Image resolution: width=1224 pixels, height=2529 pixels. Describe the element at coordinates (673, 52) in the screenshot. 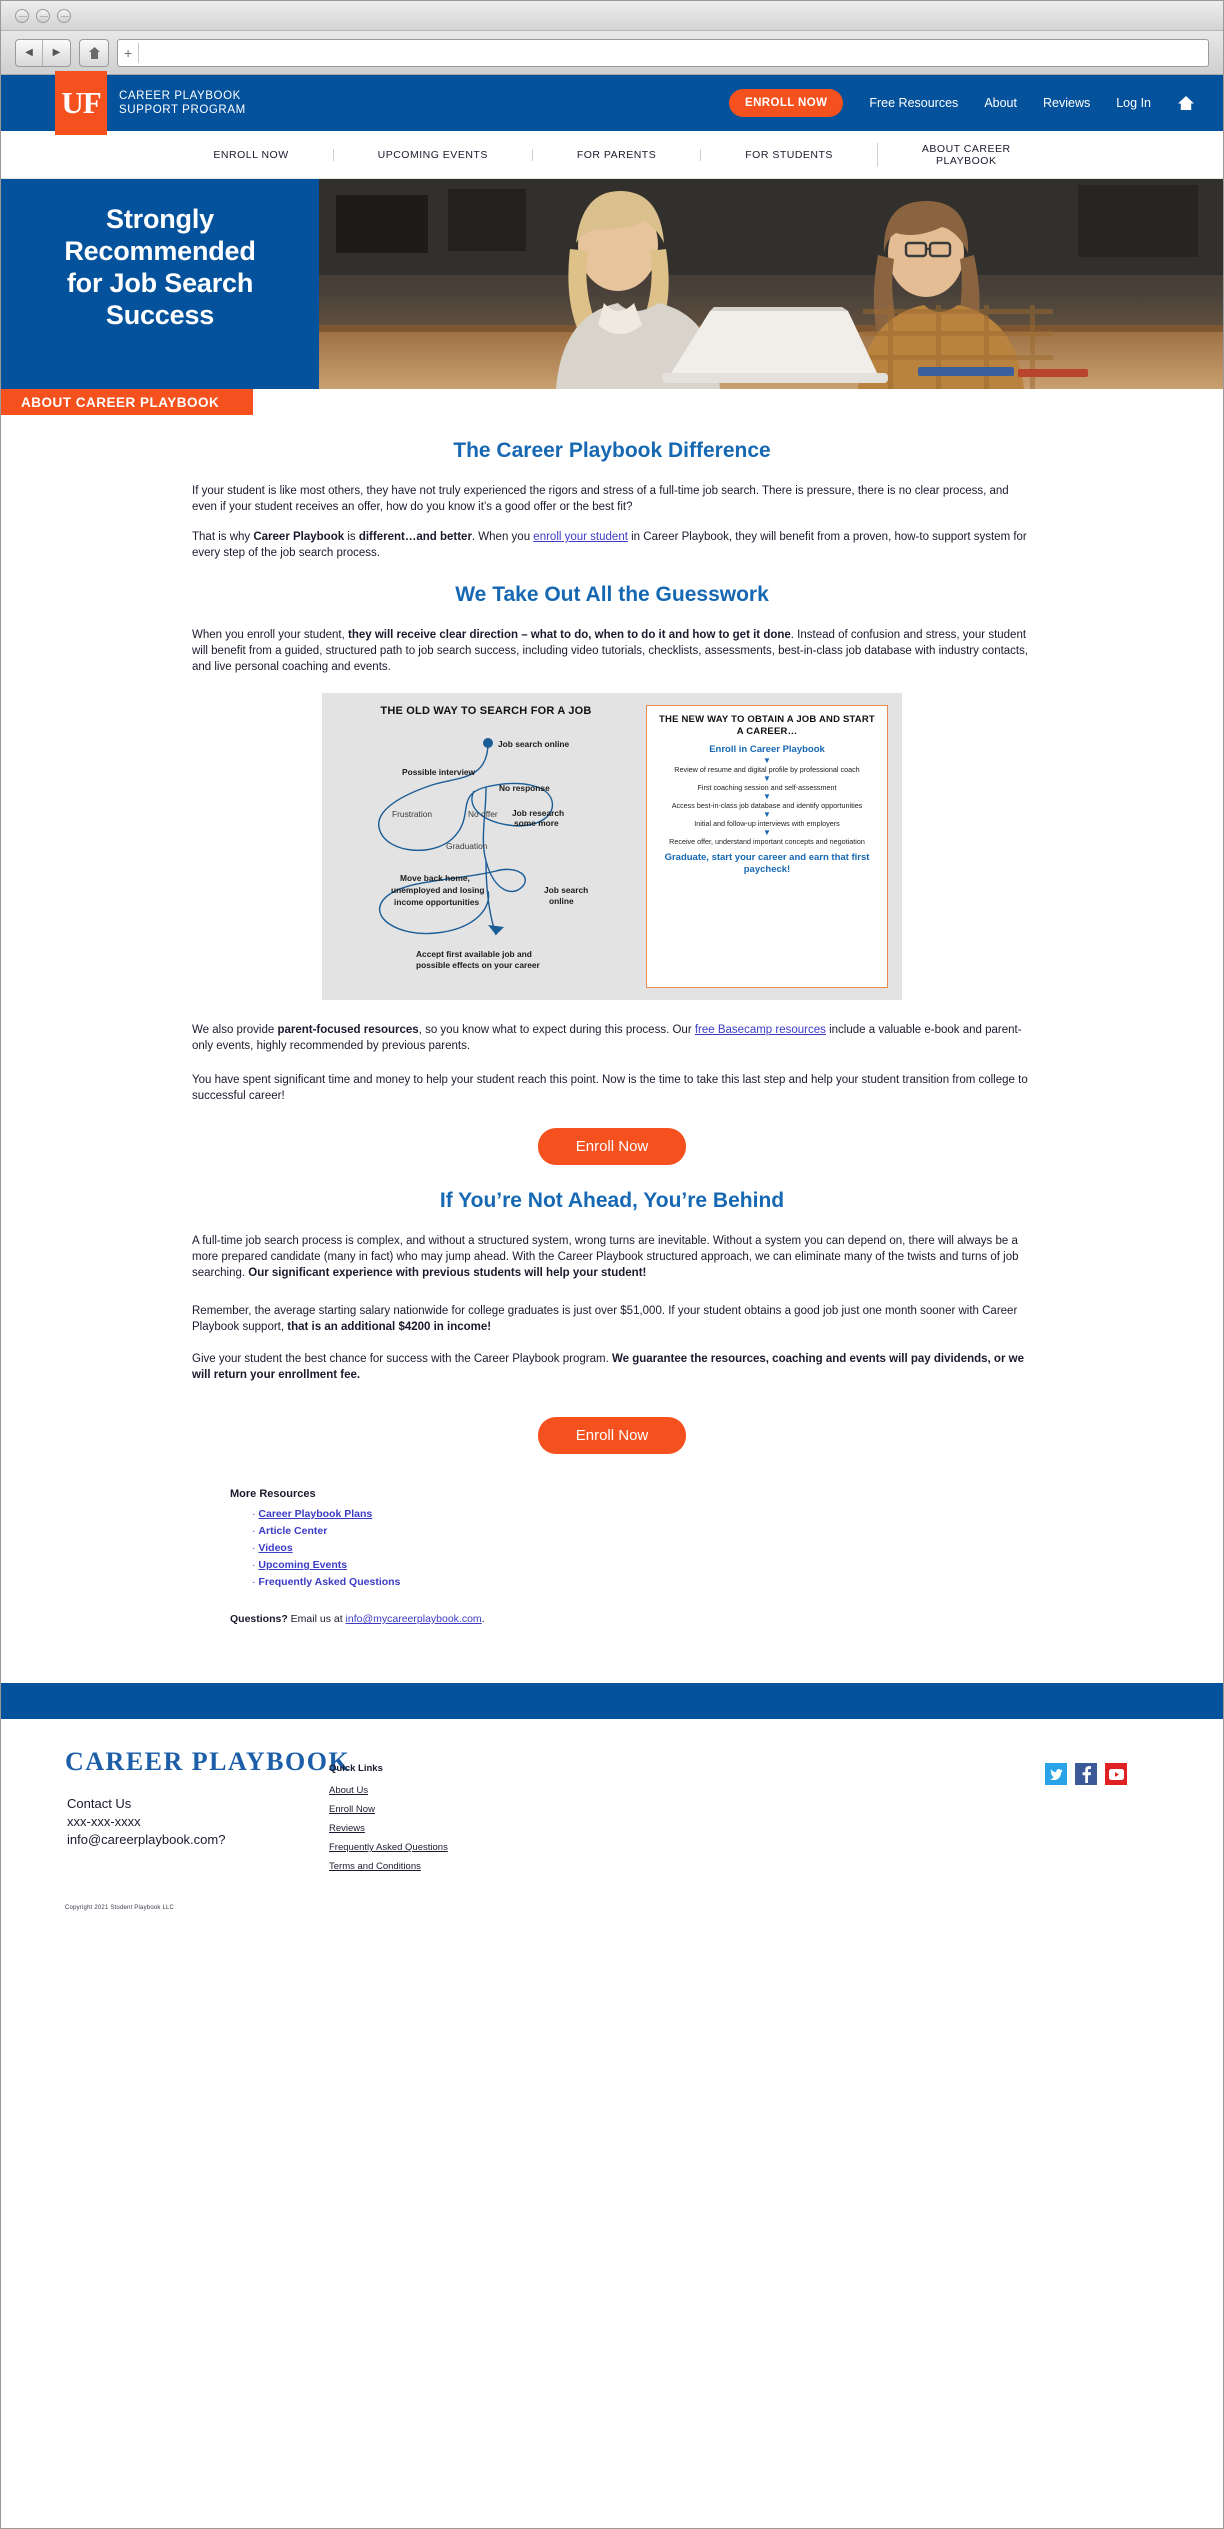

I see `url-input` at that location.